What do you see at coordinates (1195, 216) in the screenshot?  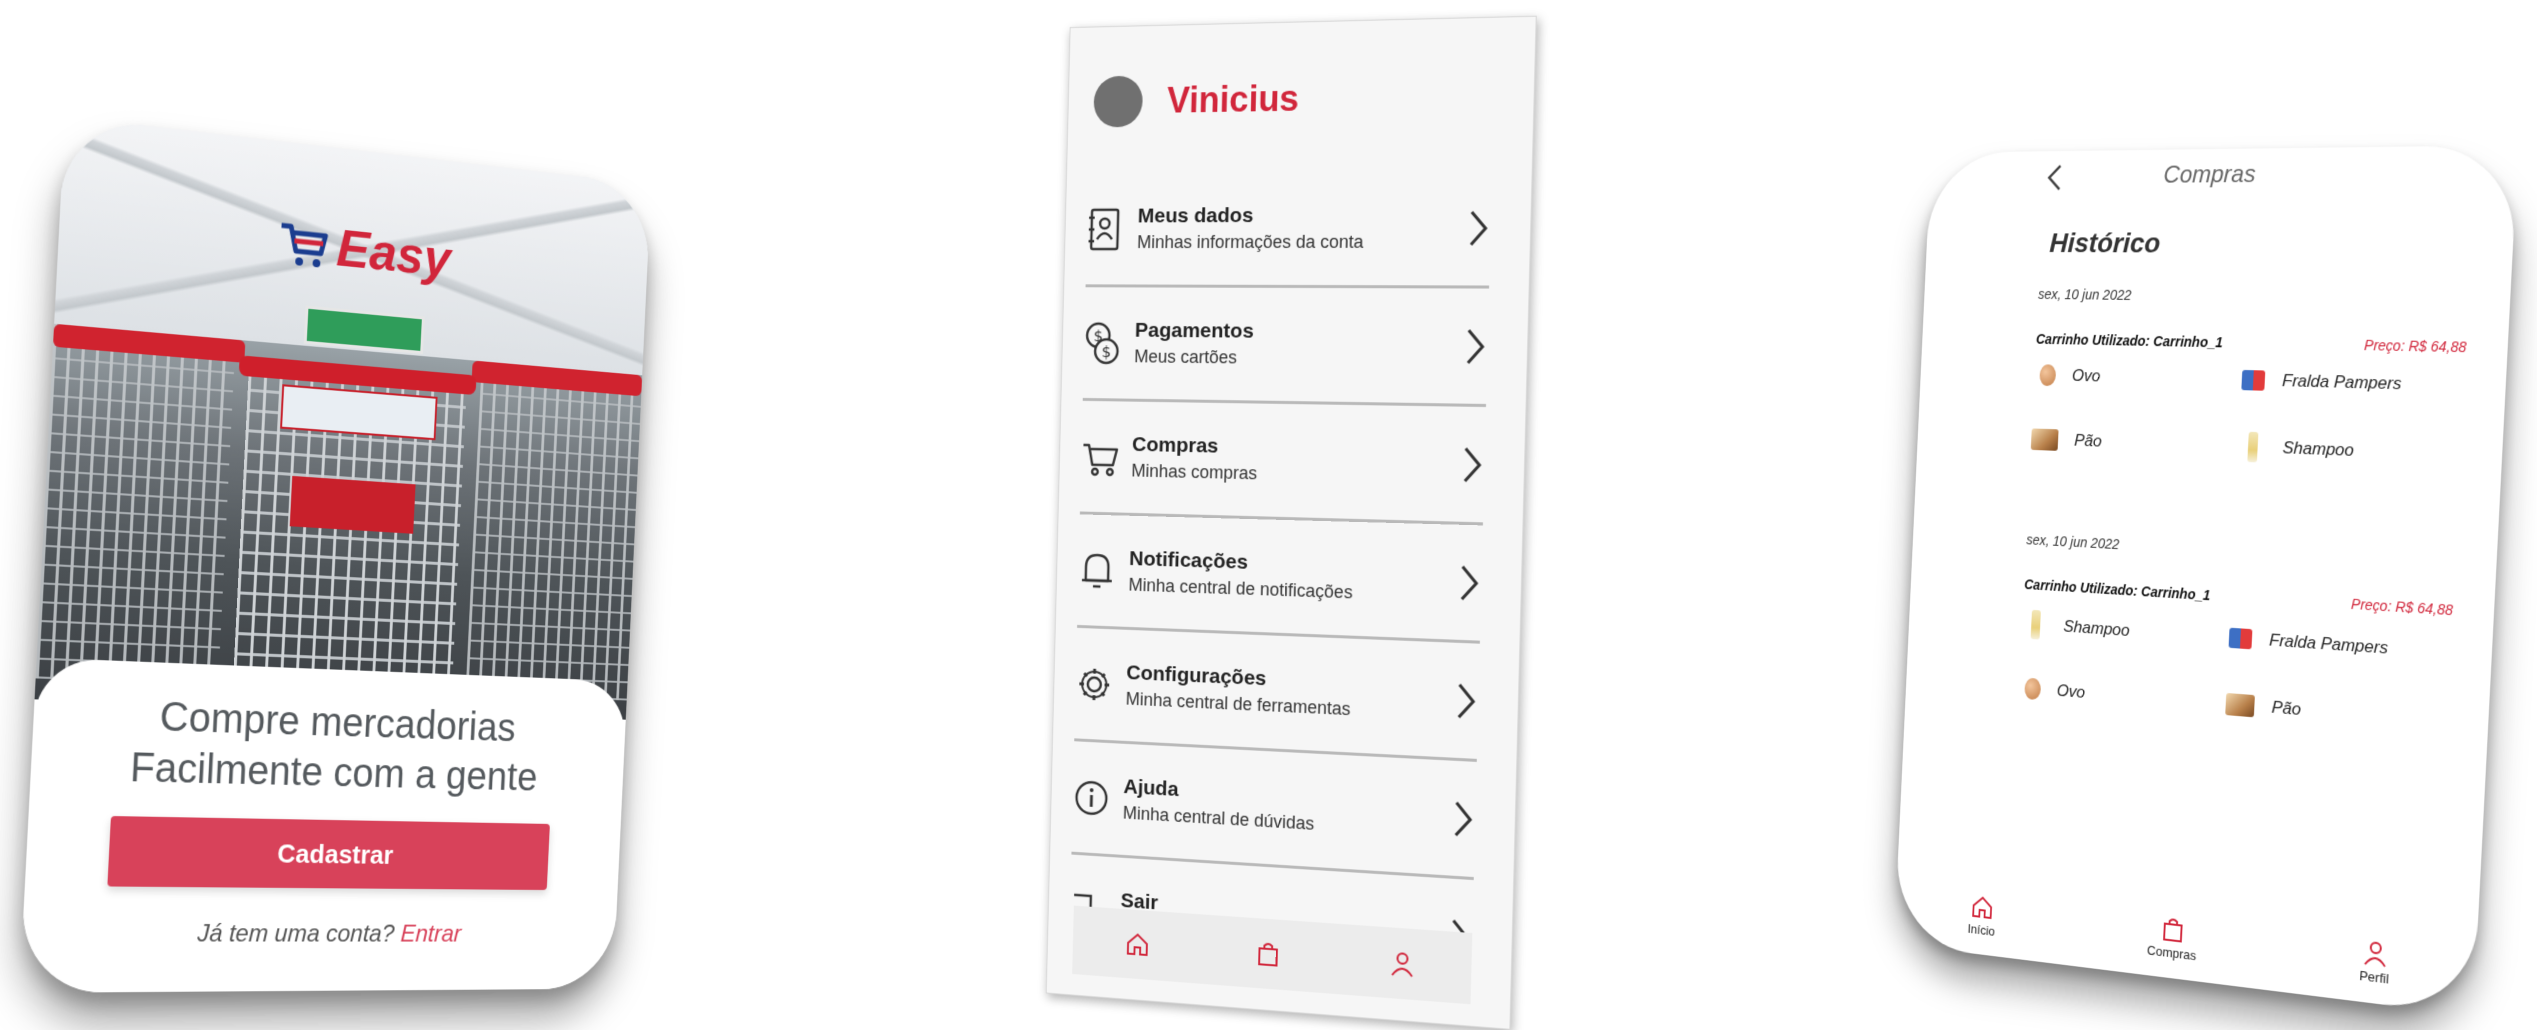 I see `menu-item-title: Meus dados` at bounding box center [1195, 216].